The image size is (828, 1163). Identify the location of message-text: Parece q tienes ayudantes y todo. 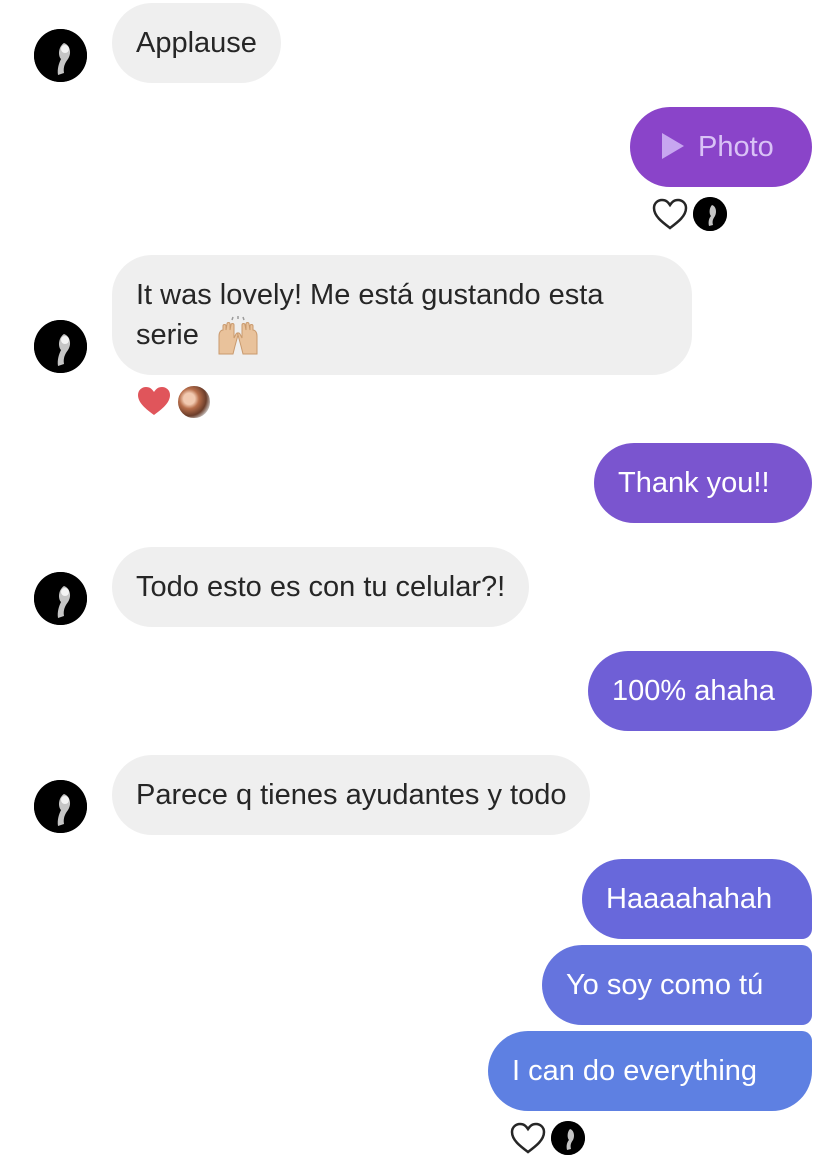
(351, 795).